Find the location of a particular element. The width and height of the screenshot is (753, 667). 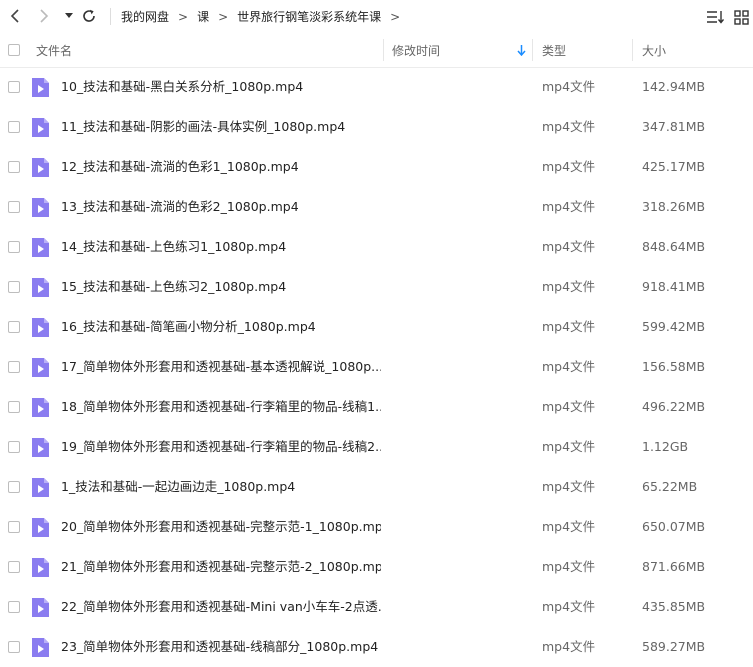

file-row: 13_技法和基础-流淌的色彩2_1080p.mp4 mp4文件 318.26MB is located at coordinates (376, 207).